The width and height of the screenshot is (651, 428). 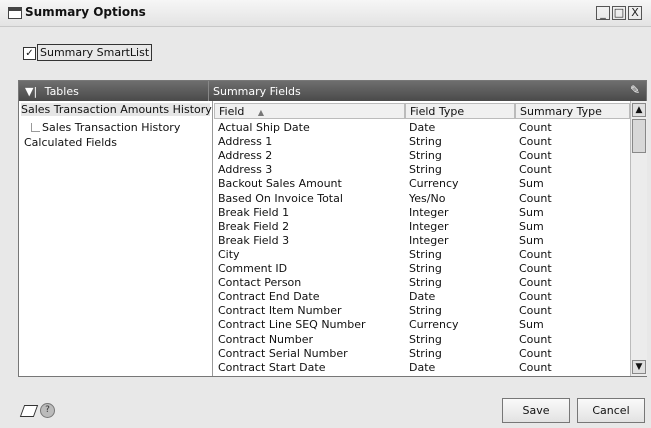 I want to click on dropdown-arrow-icon: ▼|, so click(x=31, y=91).